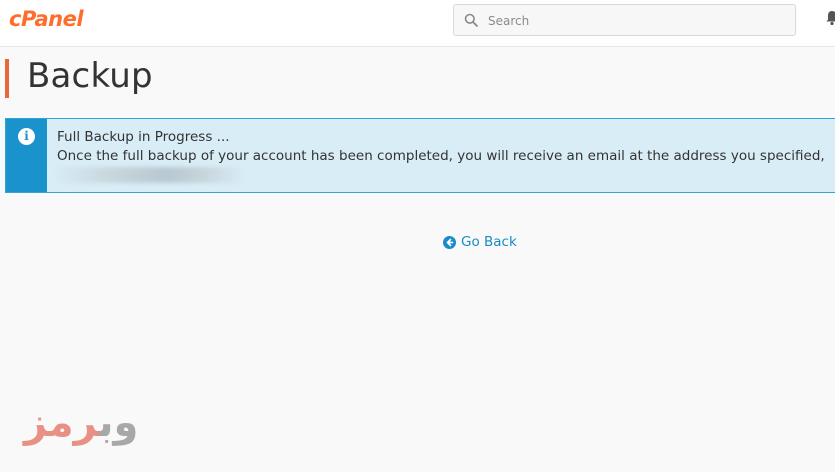 This screenshot has width=835, height=472. What do you see at coordinates (471, 20) in the screenshot?
I see `search-icon` at bounding box center [471, 20].